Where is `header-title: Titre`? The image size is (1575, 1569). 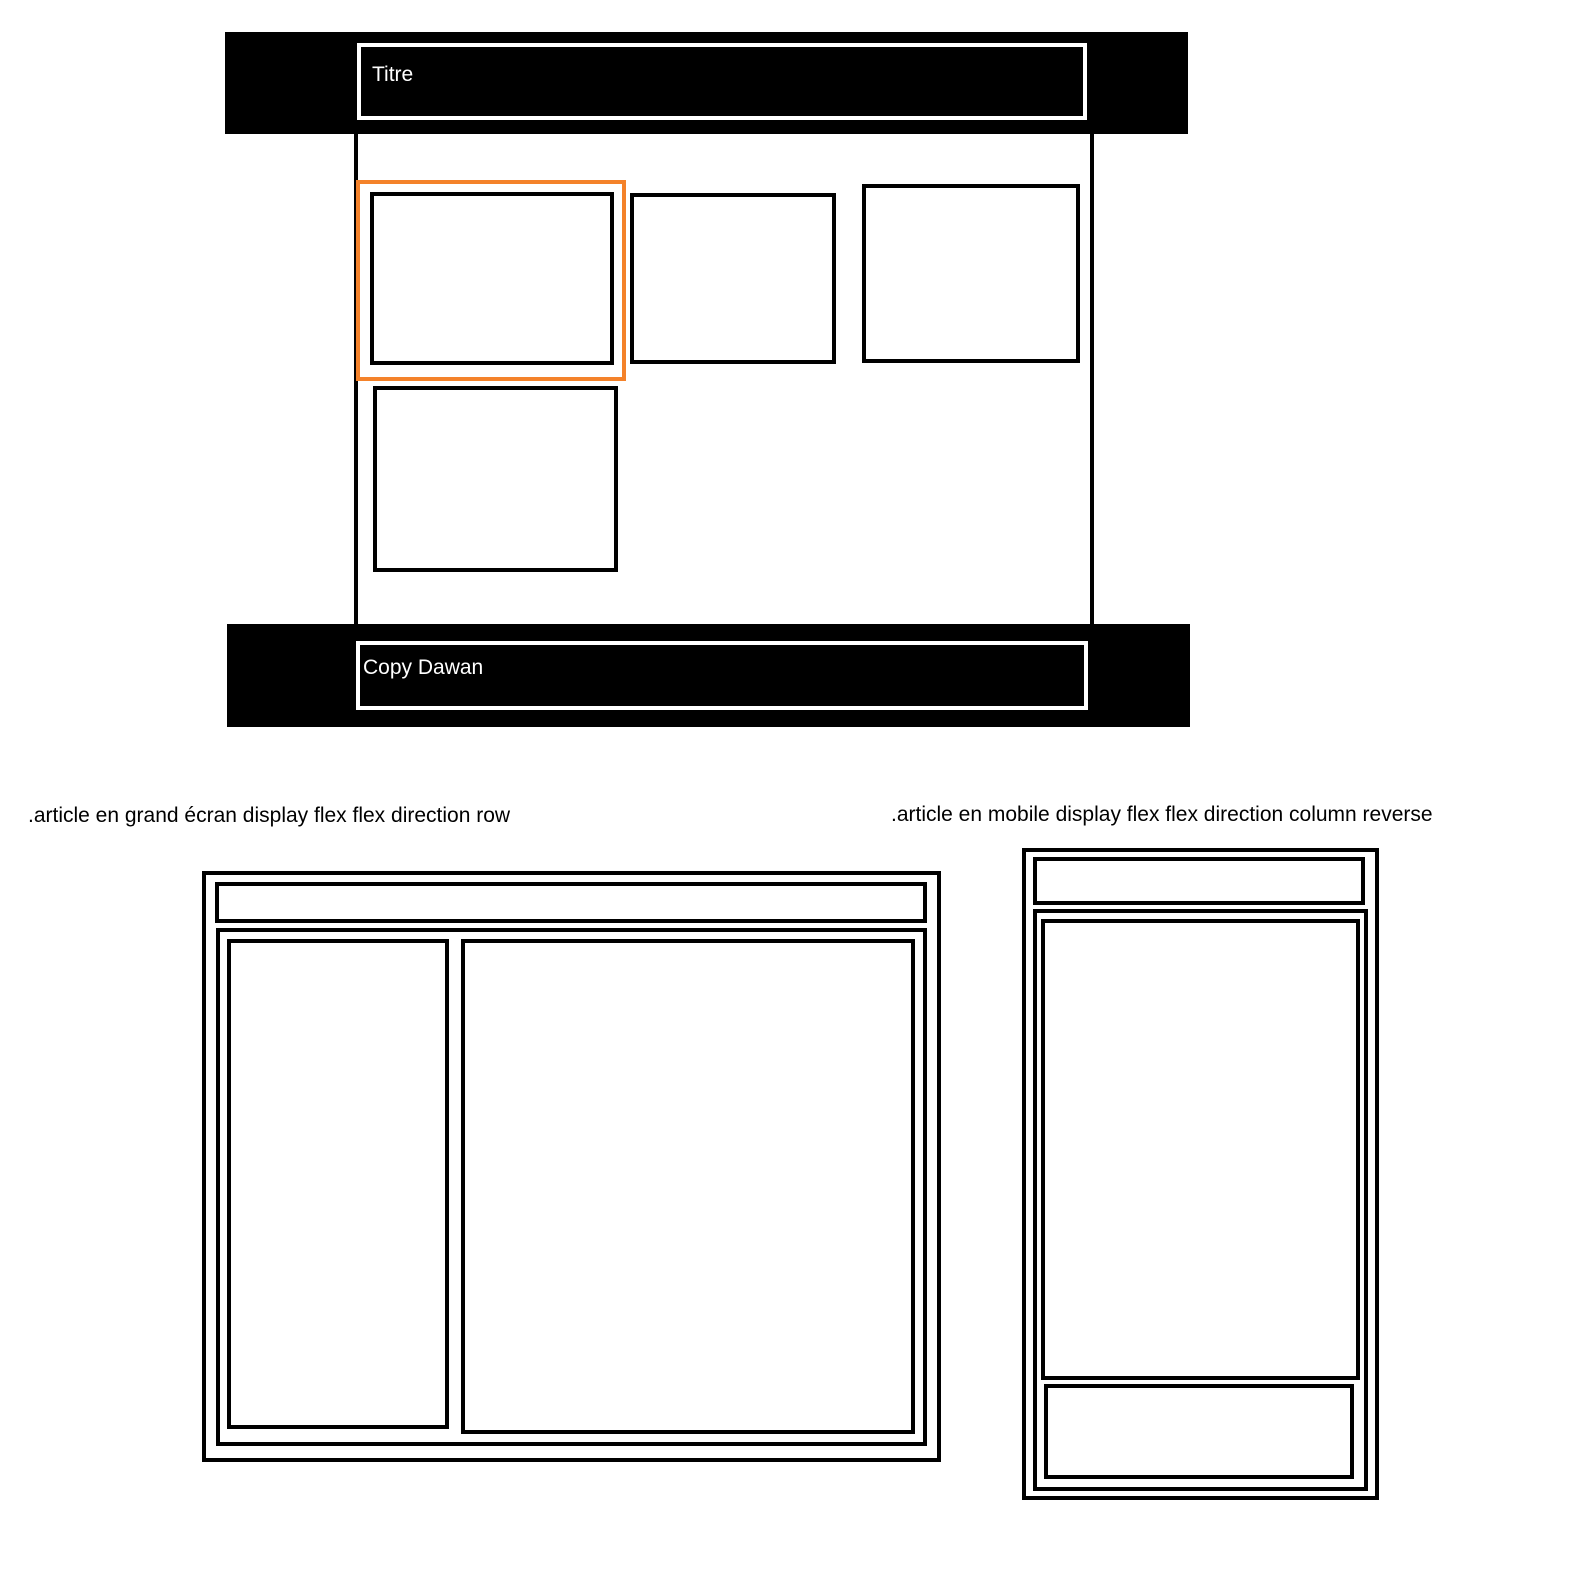
header-title: Titre is located at coordinates (393, 74).